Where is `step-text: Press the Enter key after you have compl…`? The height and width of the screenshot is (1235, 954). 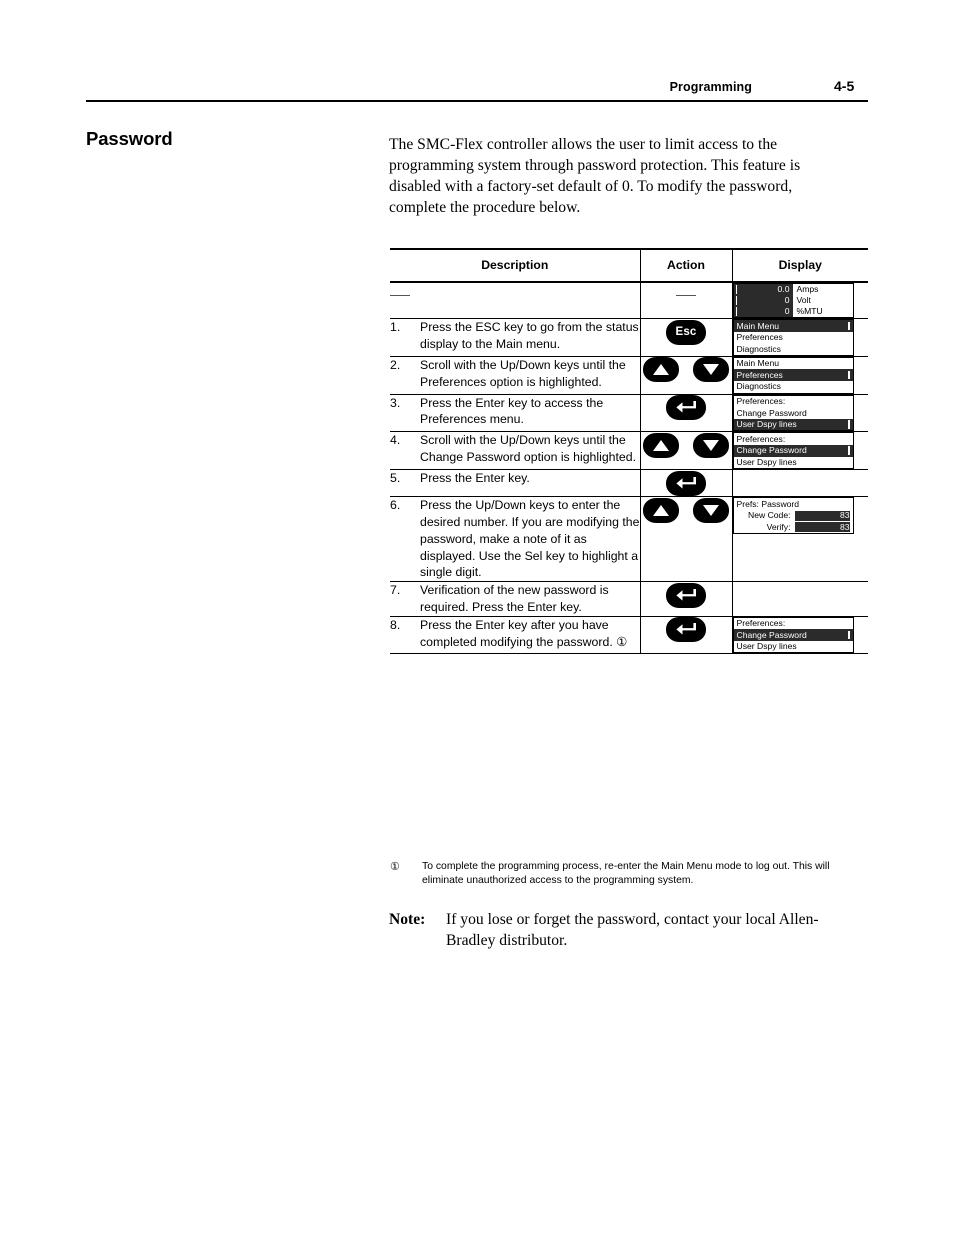
step-text: Press the Enter key after you have compl… is located at coordinates (524, 633).